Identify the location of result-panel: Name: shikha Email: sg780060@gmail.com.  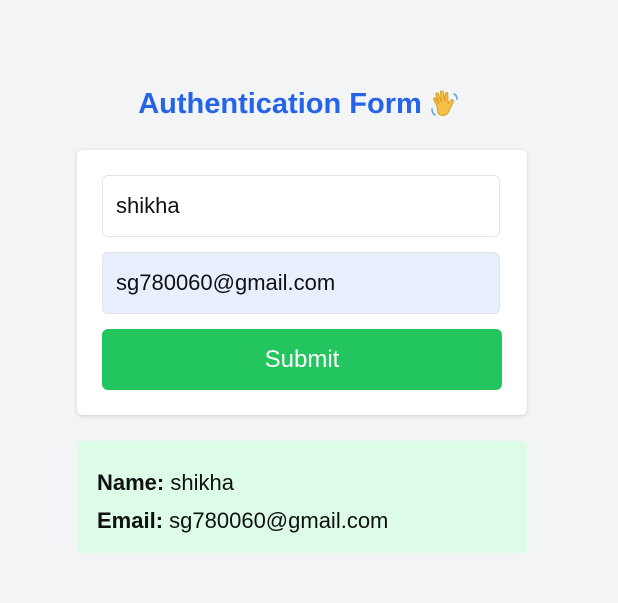
(302, 497).